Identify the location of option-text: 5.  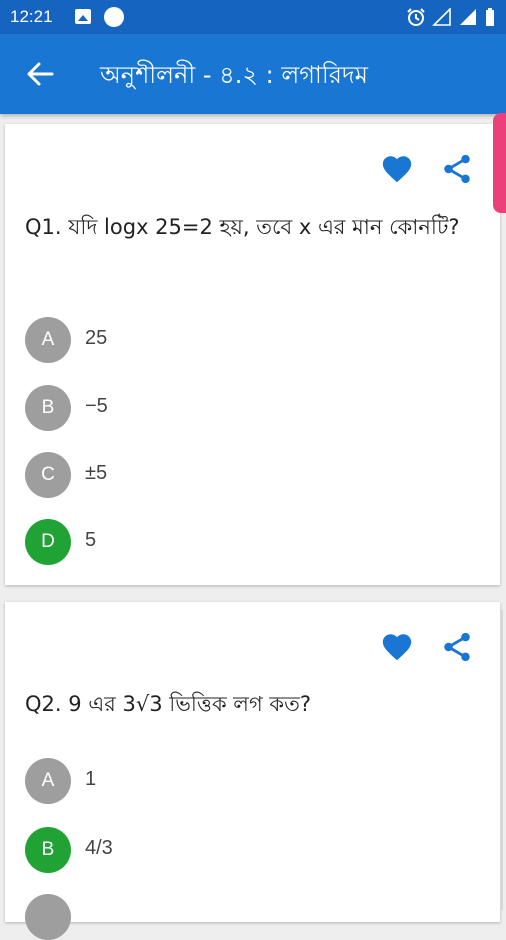
(91, 540).